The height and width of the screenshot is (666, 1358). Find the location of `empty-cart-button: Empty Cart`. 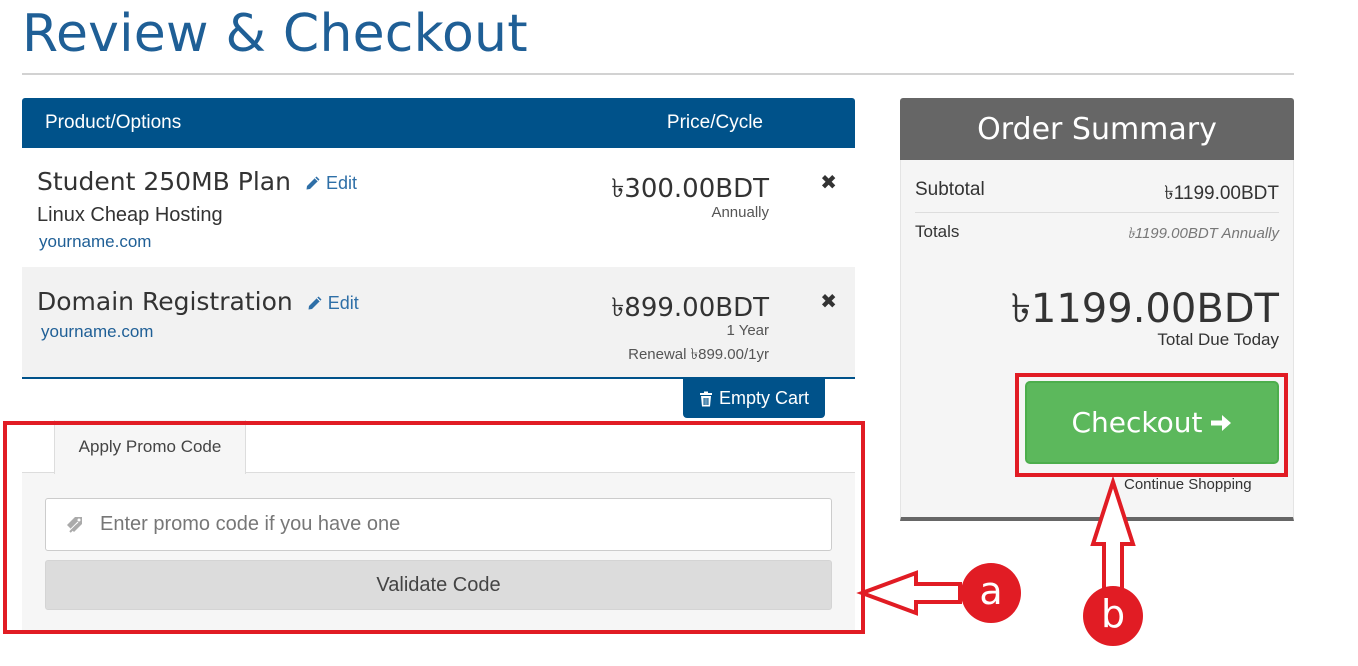

empty-cart-button: Empty Cart is located at coordinates (754, 398).